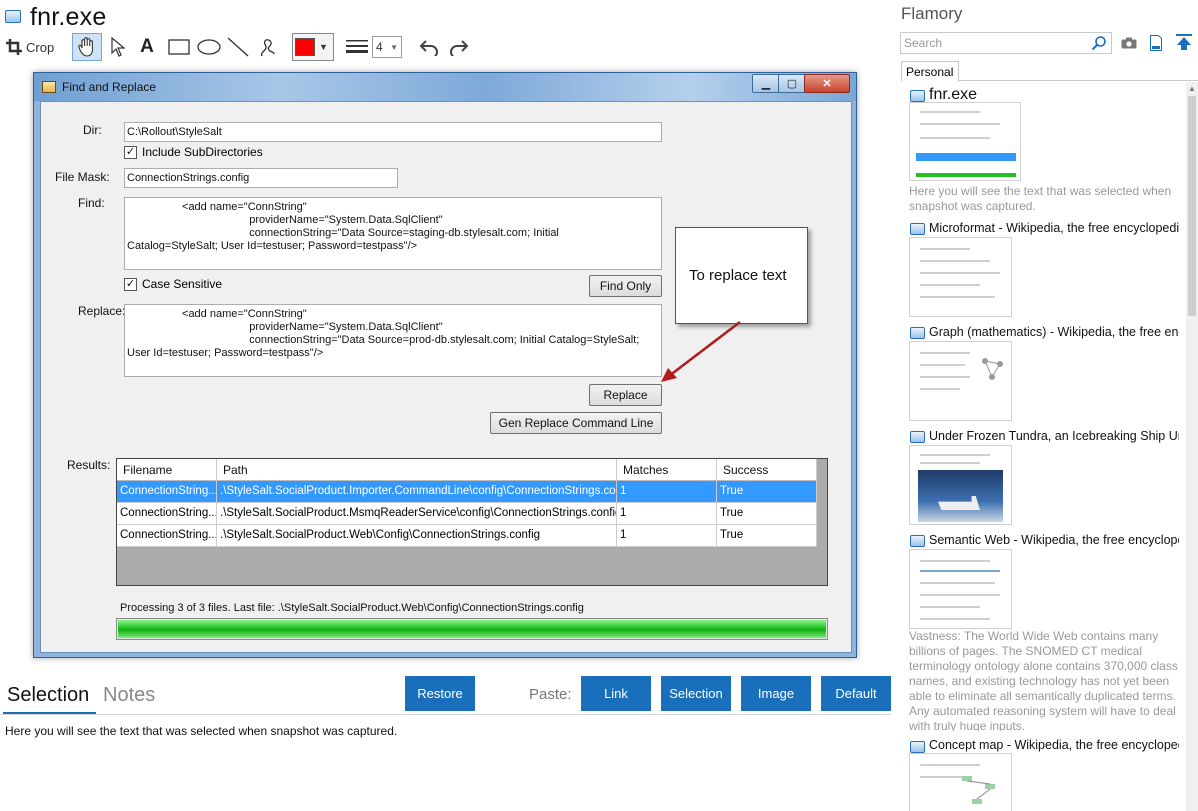 The image size is (1198, 811). I want to click on paste-link-button: Link, so click(616, 693).